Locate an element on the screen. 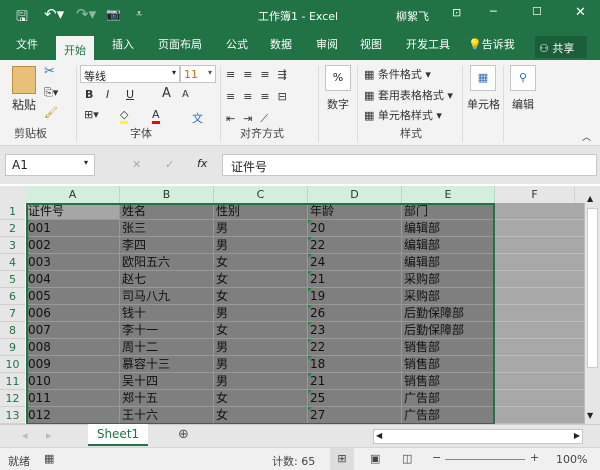  format-as-table-button: ▦ 套用表格格式 ▾ is located at coordinates (408, 95).